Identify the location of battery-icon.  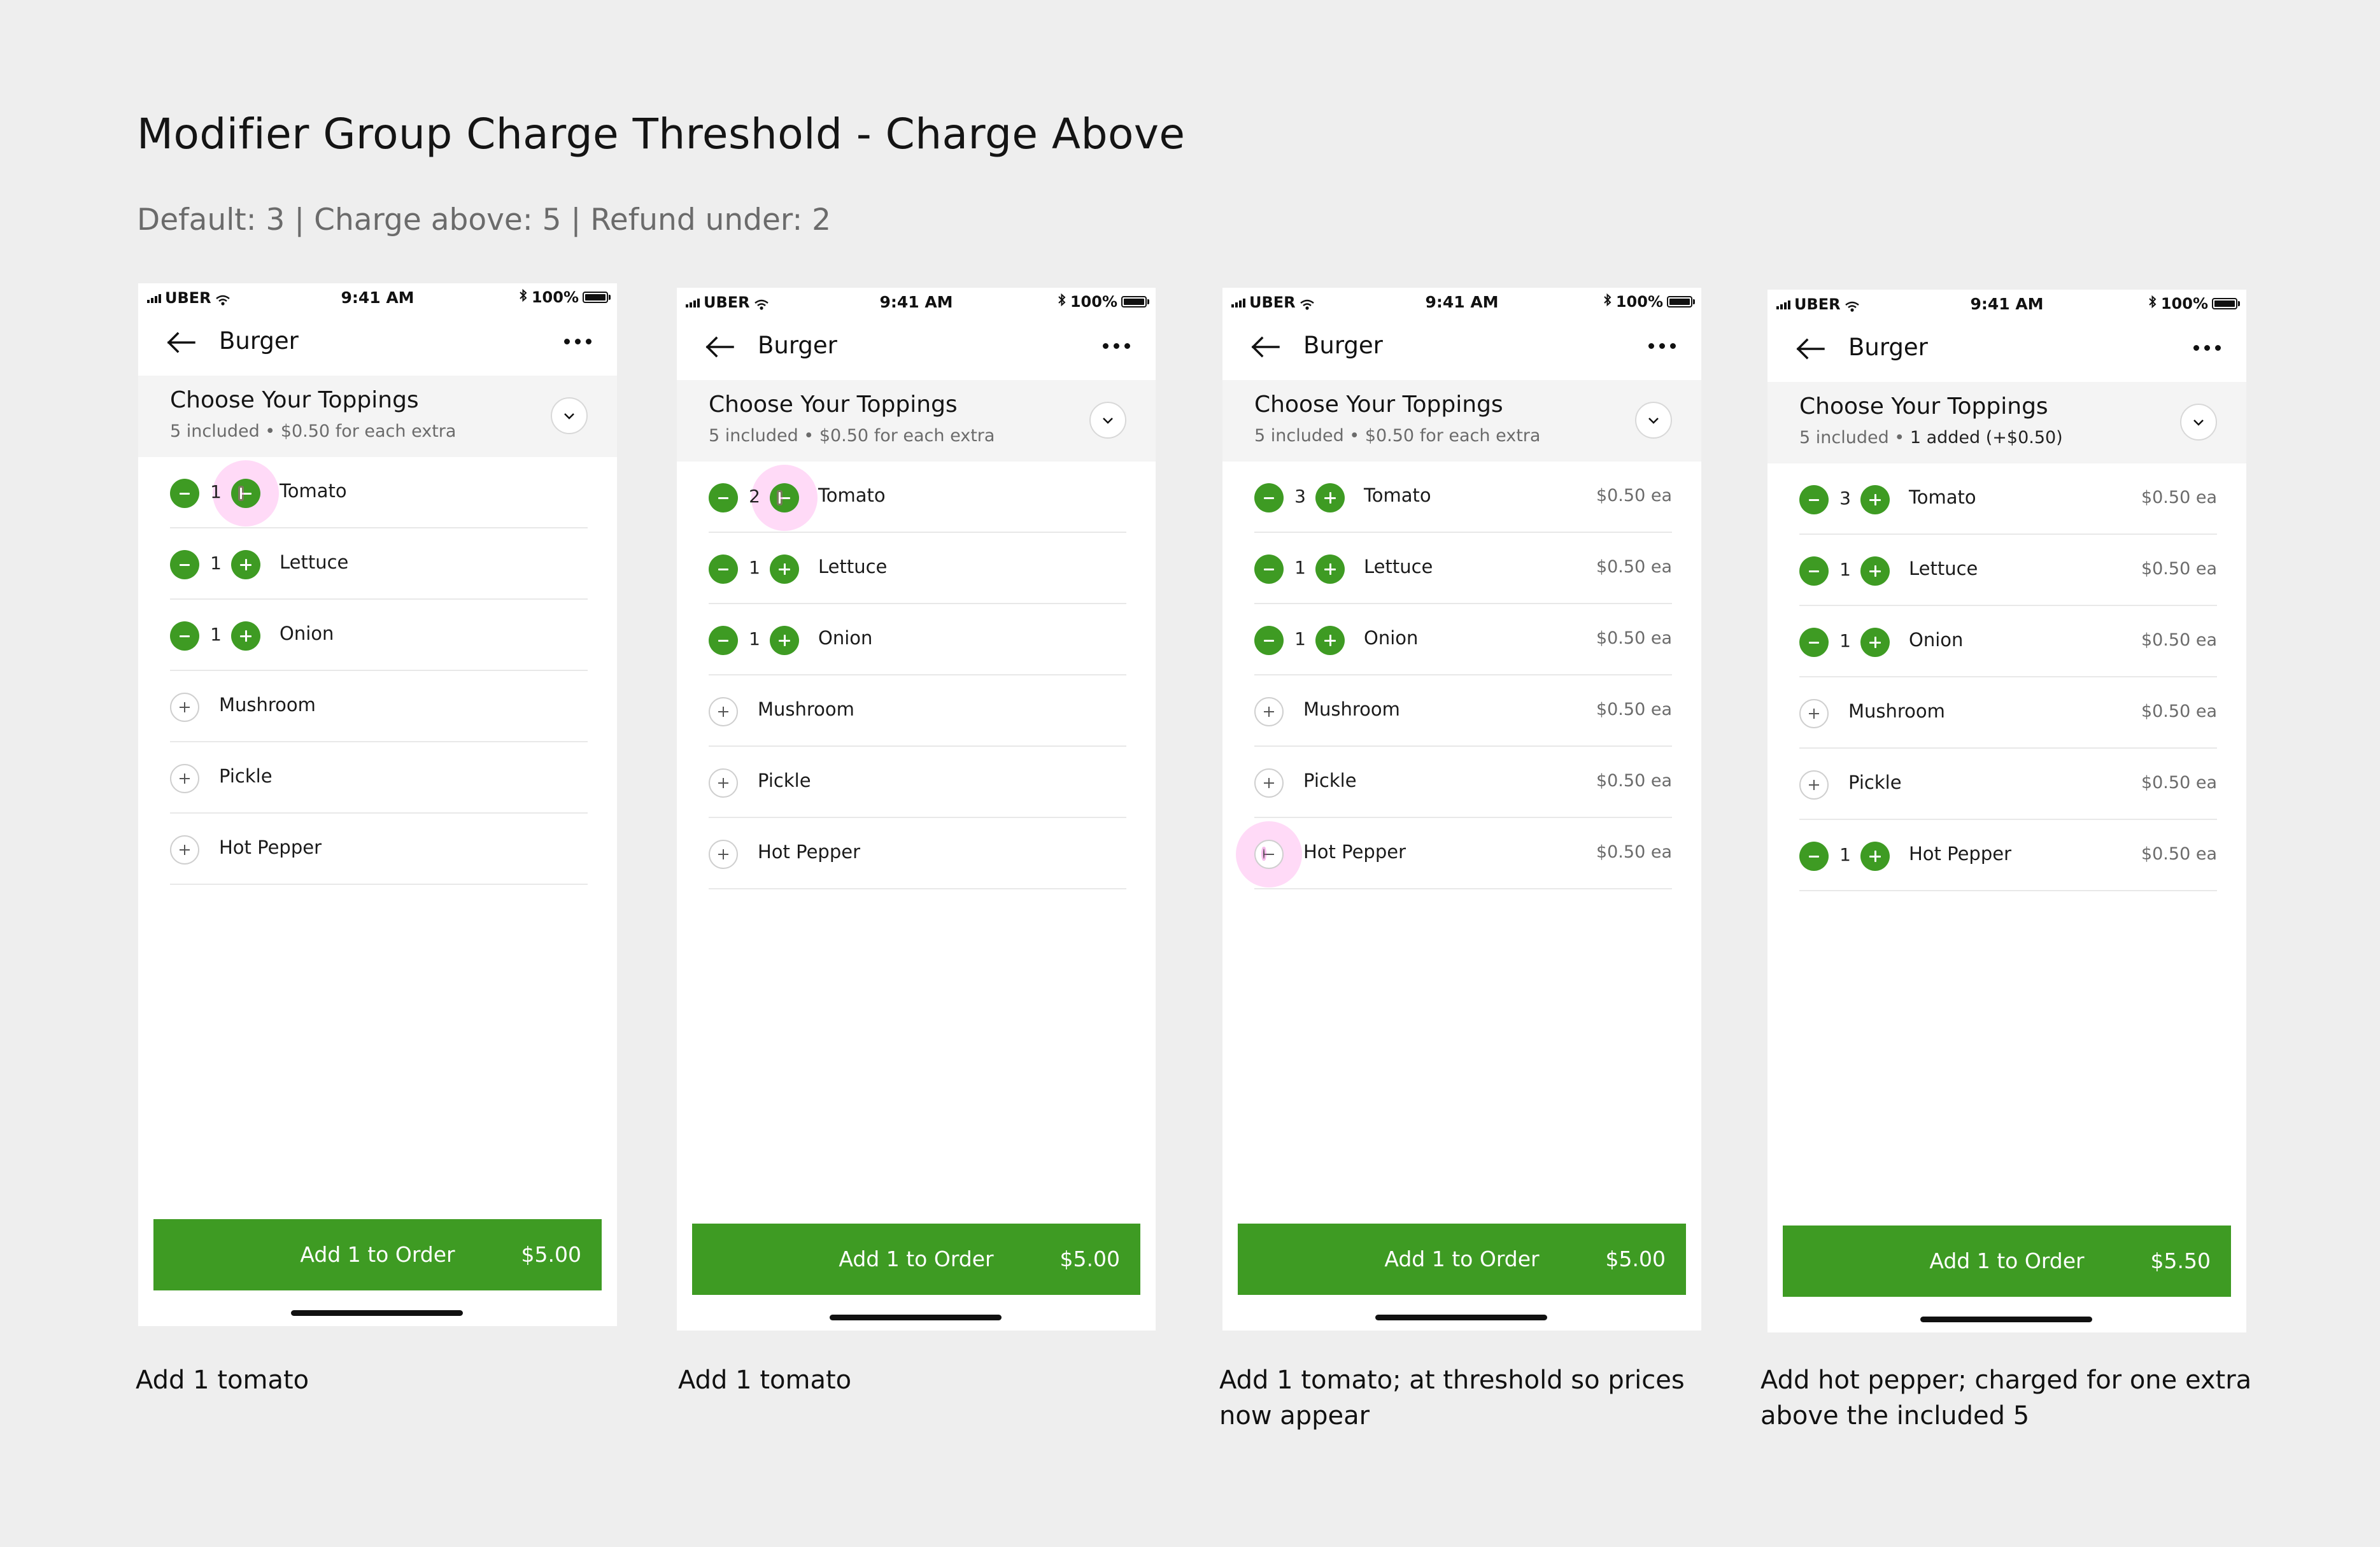
(1135, 301).